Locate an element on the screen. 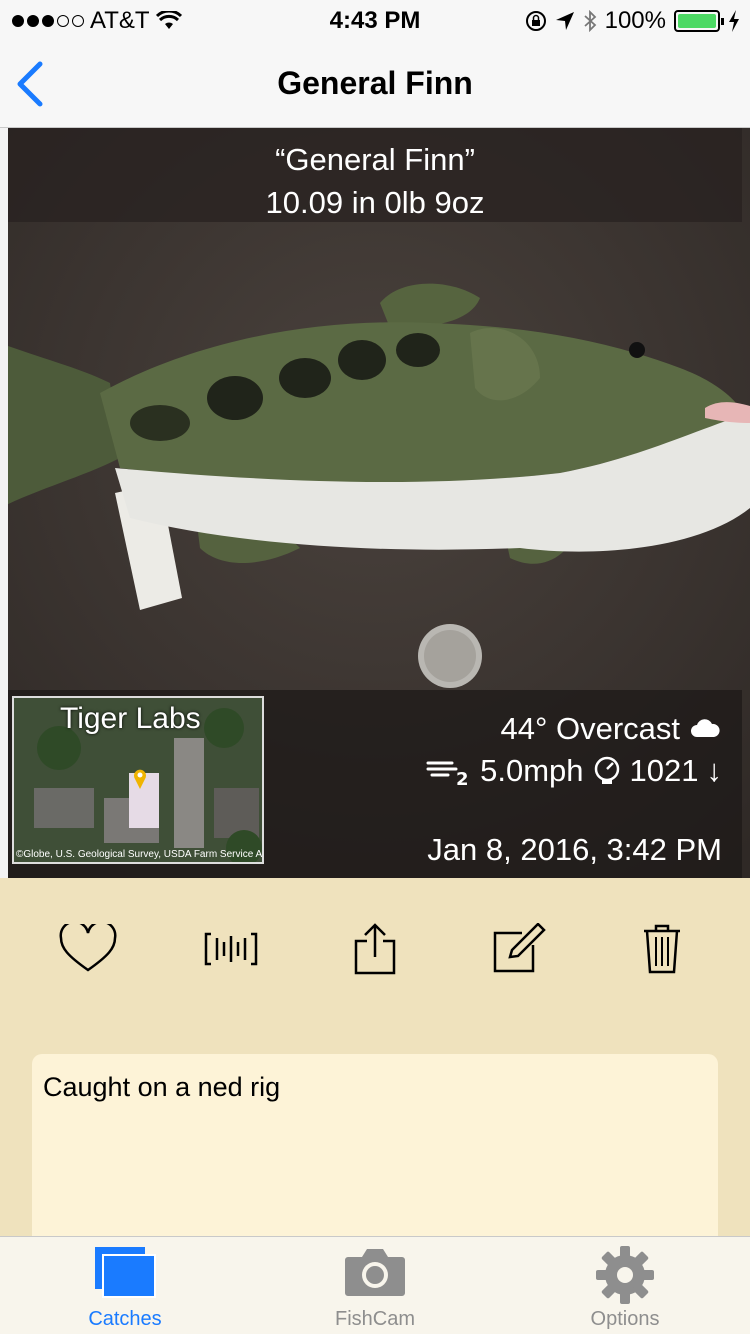 The image size is (750, 1334). location-arrow-icon is located at coordinates (564, 21).